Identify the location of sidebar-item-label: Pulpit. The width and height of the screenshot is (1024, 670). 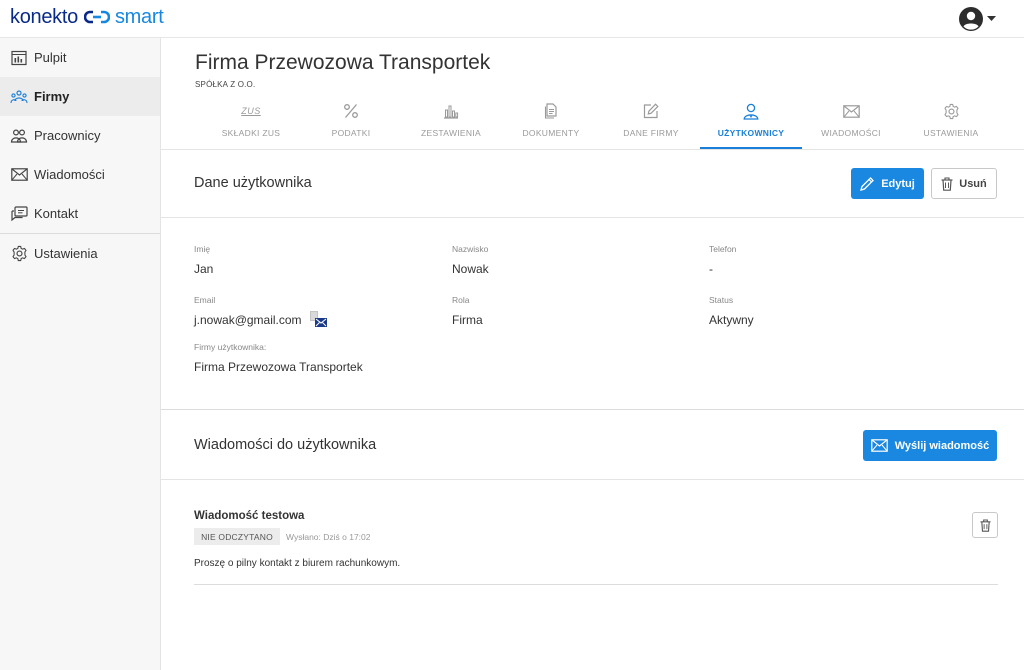
(50, 57).